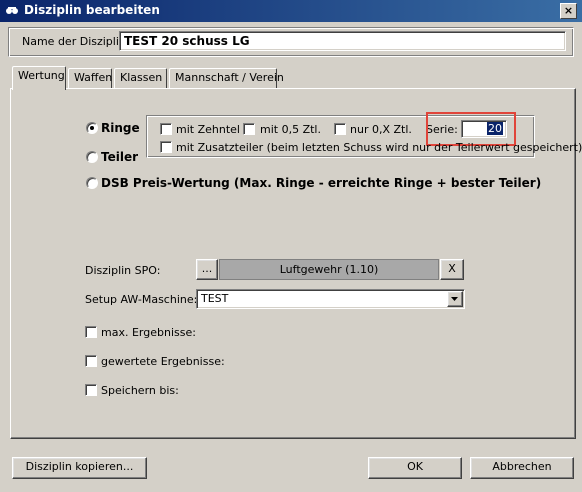  I want to click on spo-label: Disziplin SPO:, so click(123, 270).